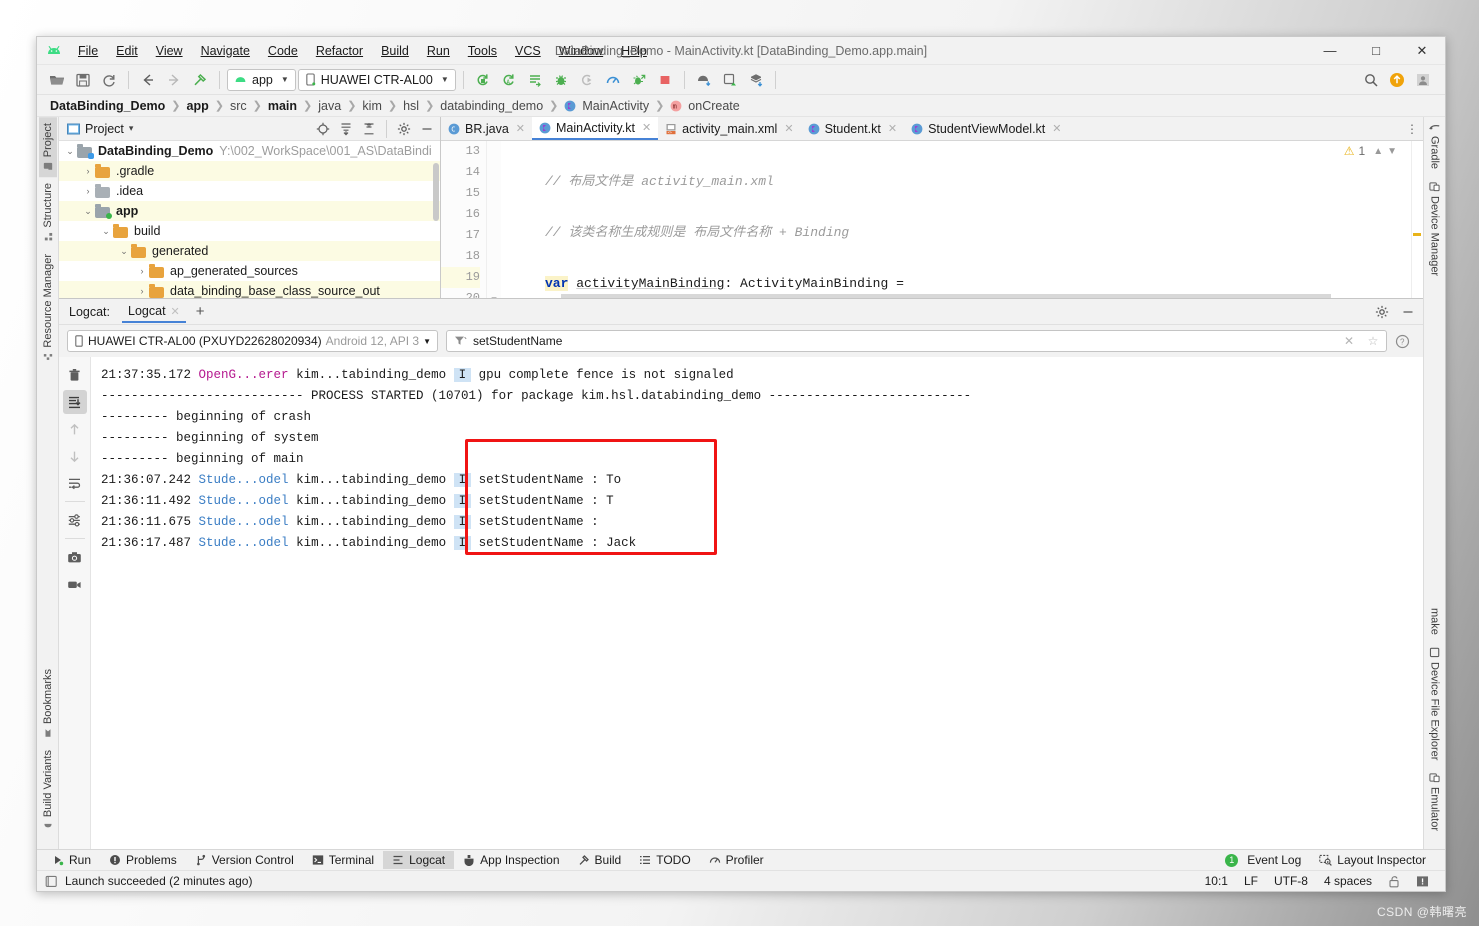  Describe the element at coordinates (371, 106) in the screenshot. I see `breadcrumb-item-kim: kim` at that location.